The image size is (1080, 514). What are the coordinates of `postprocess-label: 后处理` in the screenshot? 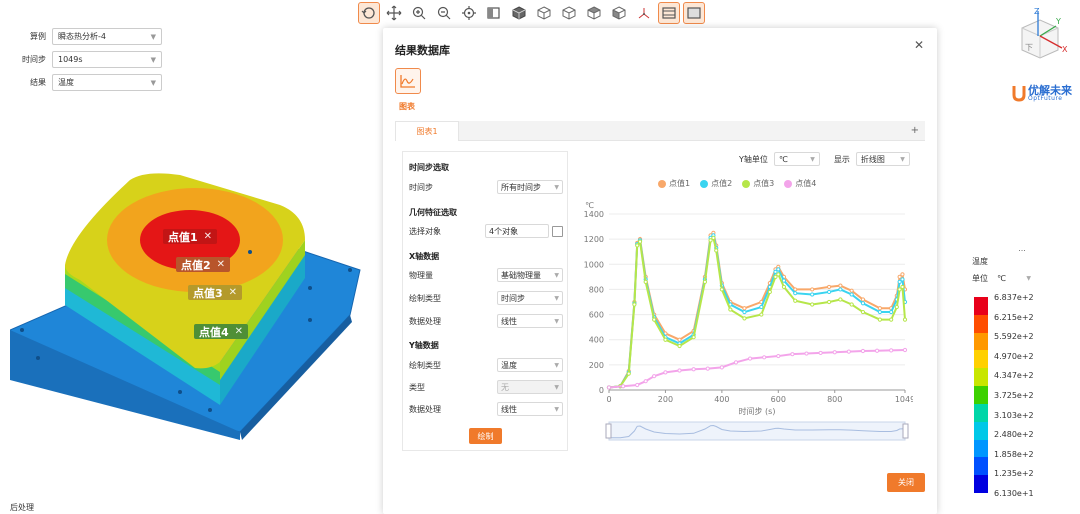 It's located at (22, 507).